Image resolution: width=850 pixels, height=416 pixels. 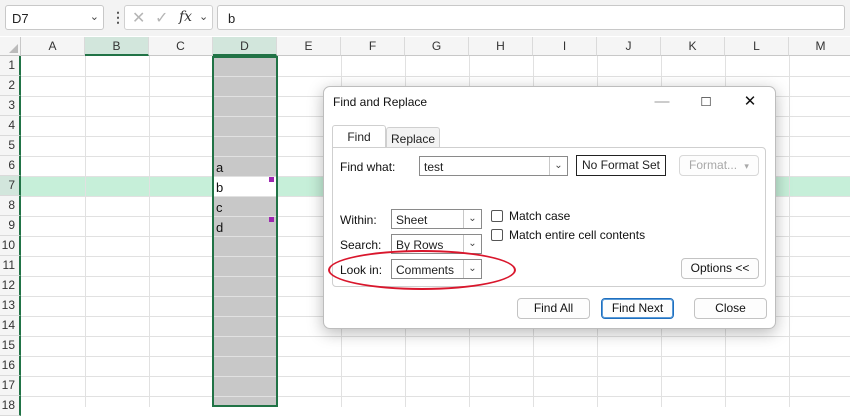 I want to click on row-header-7: 7, so click(x=10, y=186).